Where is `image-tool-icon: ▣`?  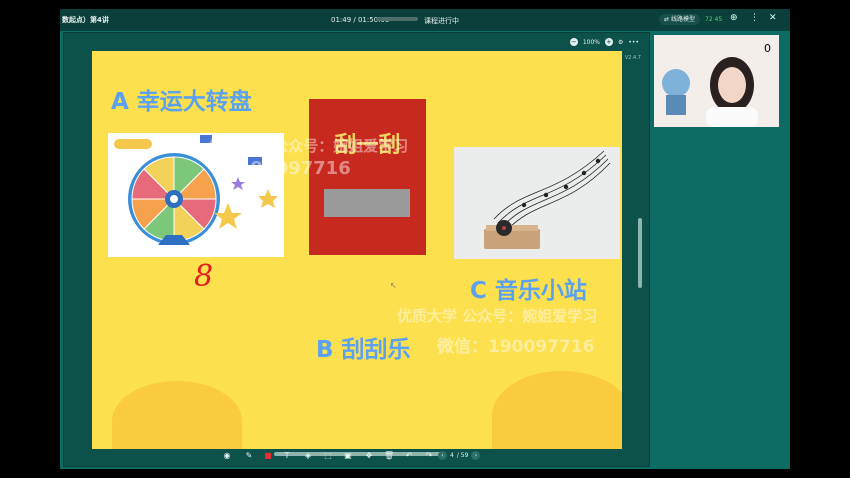 image-tool-icon: ▣ is located at coordinates (348, 456).